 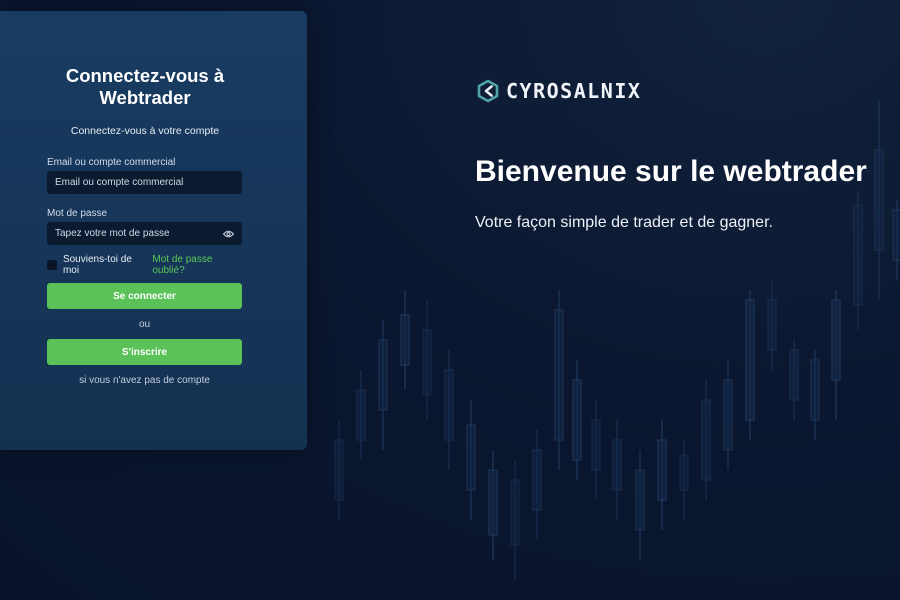 I want to click on show-password-eye-icon, so click(x=228, y=234).